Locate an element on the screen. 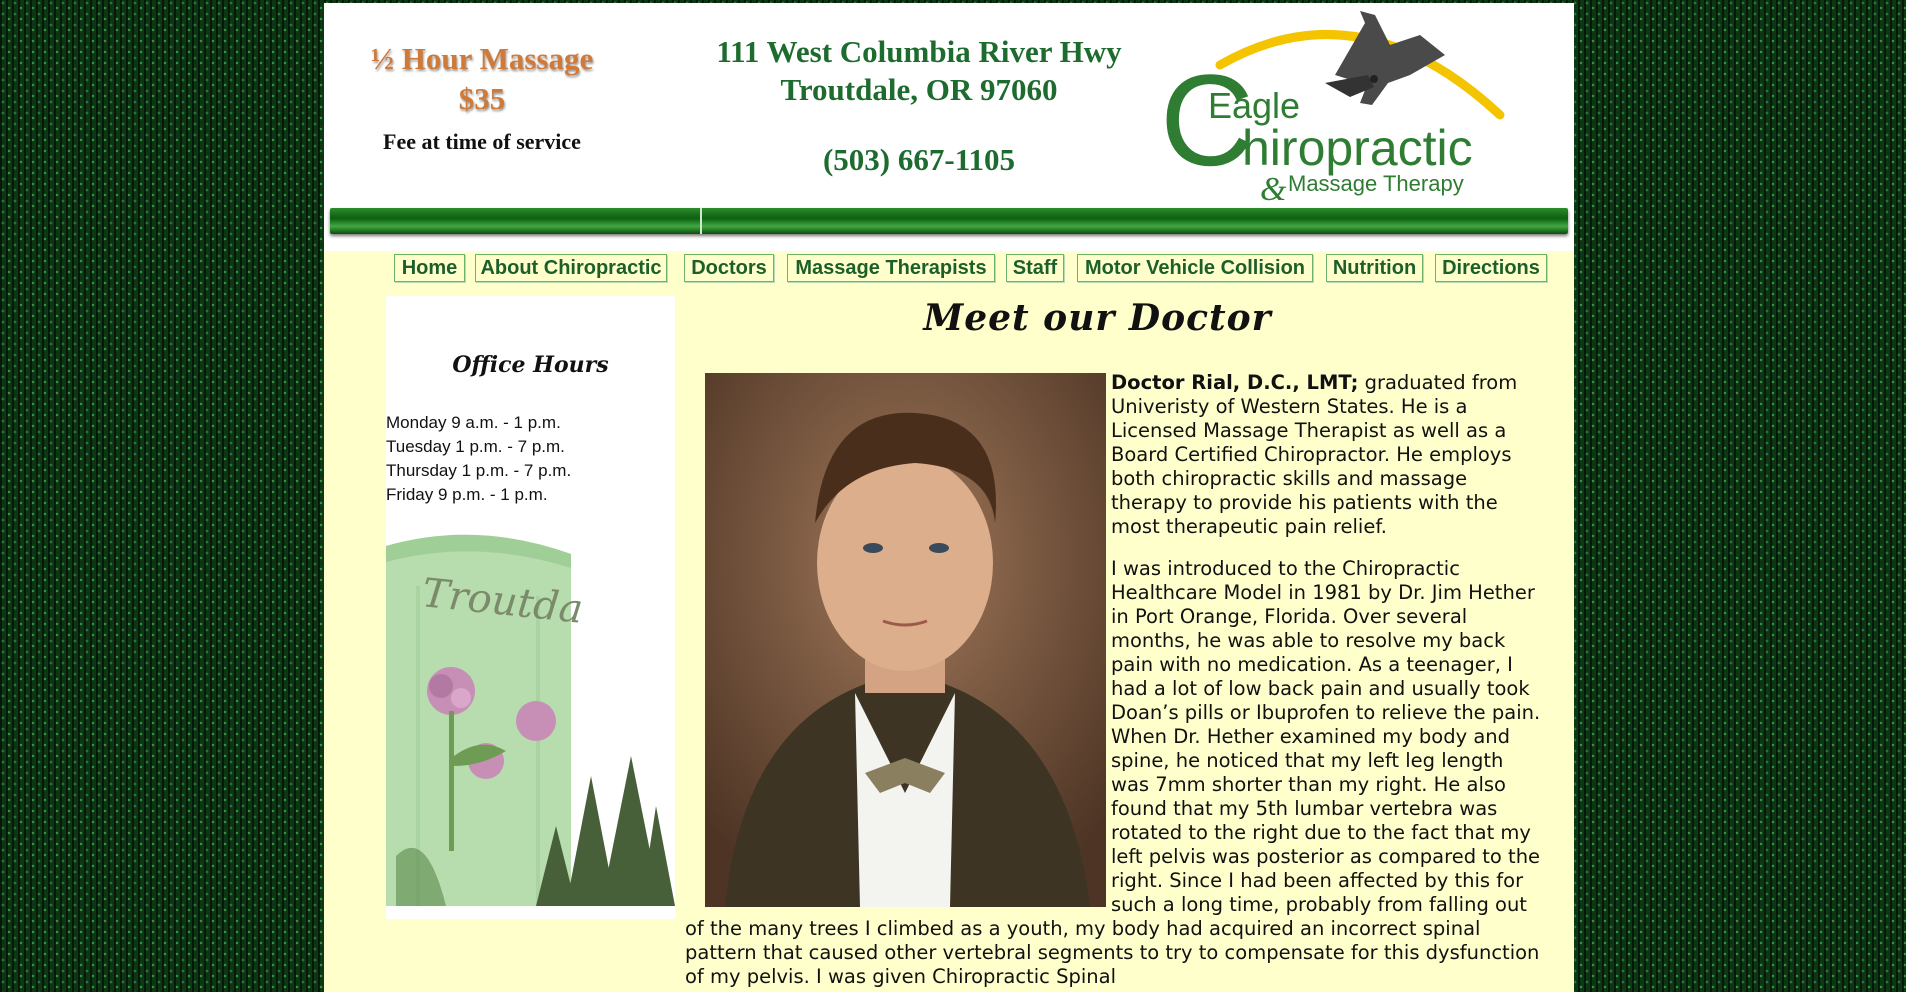 The width and height of the screenshot is (1906, 992). phone-number: (503) 667-1105 is located at coordinates (919, 160).